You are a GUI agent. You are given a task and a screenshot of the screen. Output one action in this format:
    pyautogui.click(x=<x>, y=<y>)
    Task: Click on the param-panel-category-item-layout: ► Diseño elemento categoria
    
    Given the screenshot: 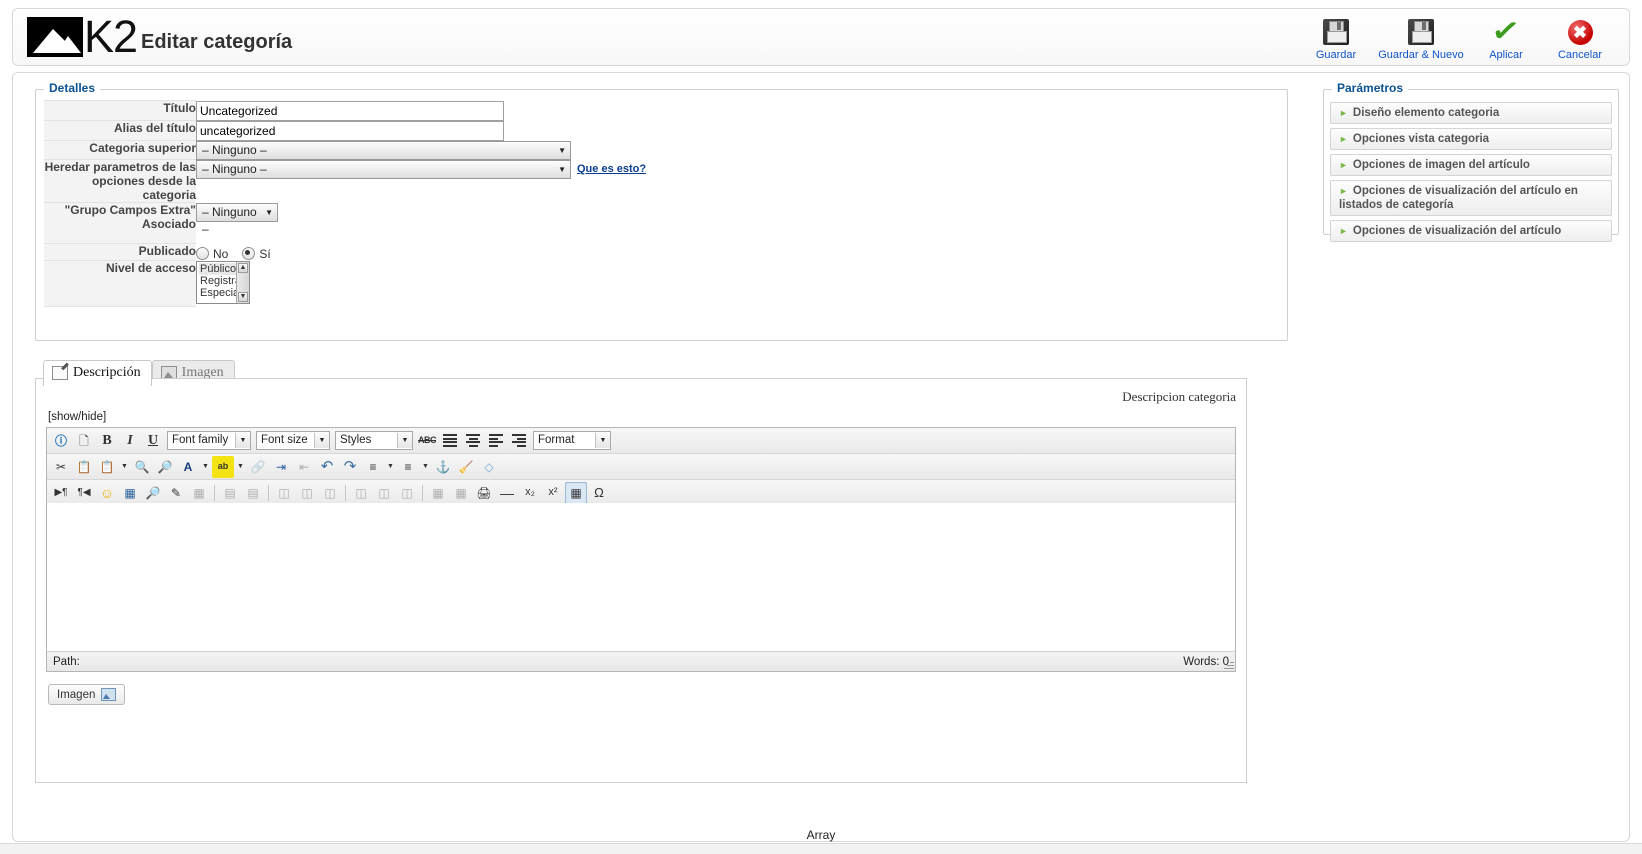 What is the action you would take?
    pyautogui.click(x=1471, y=113)
    